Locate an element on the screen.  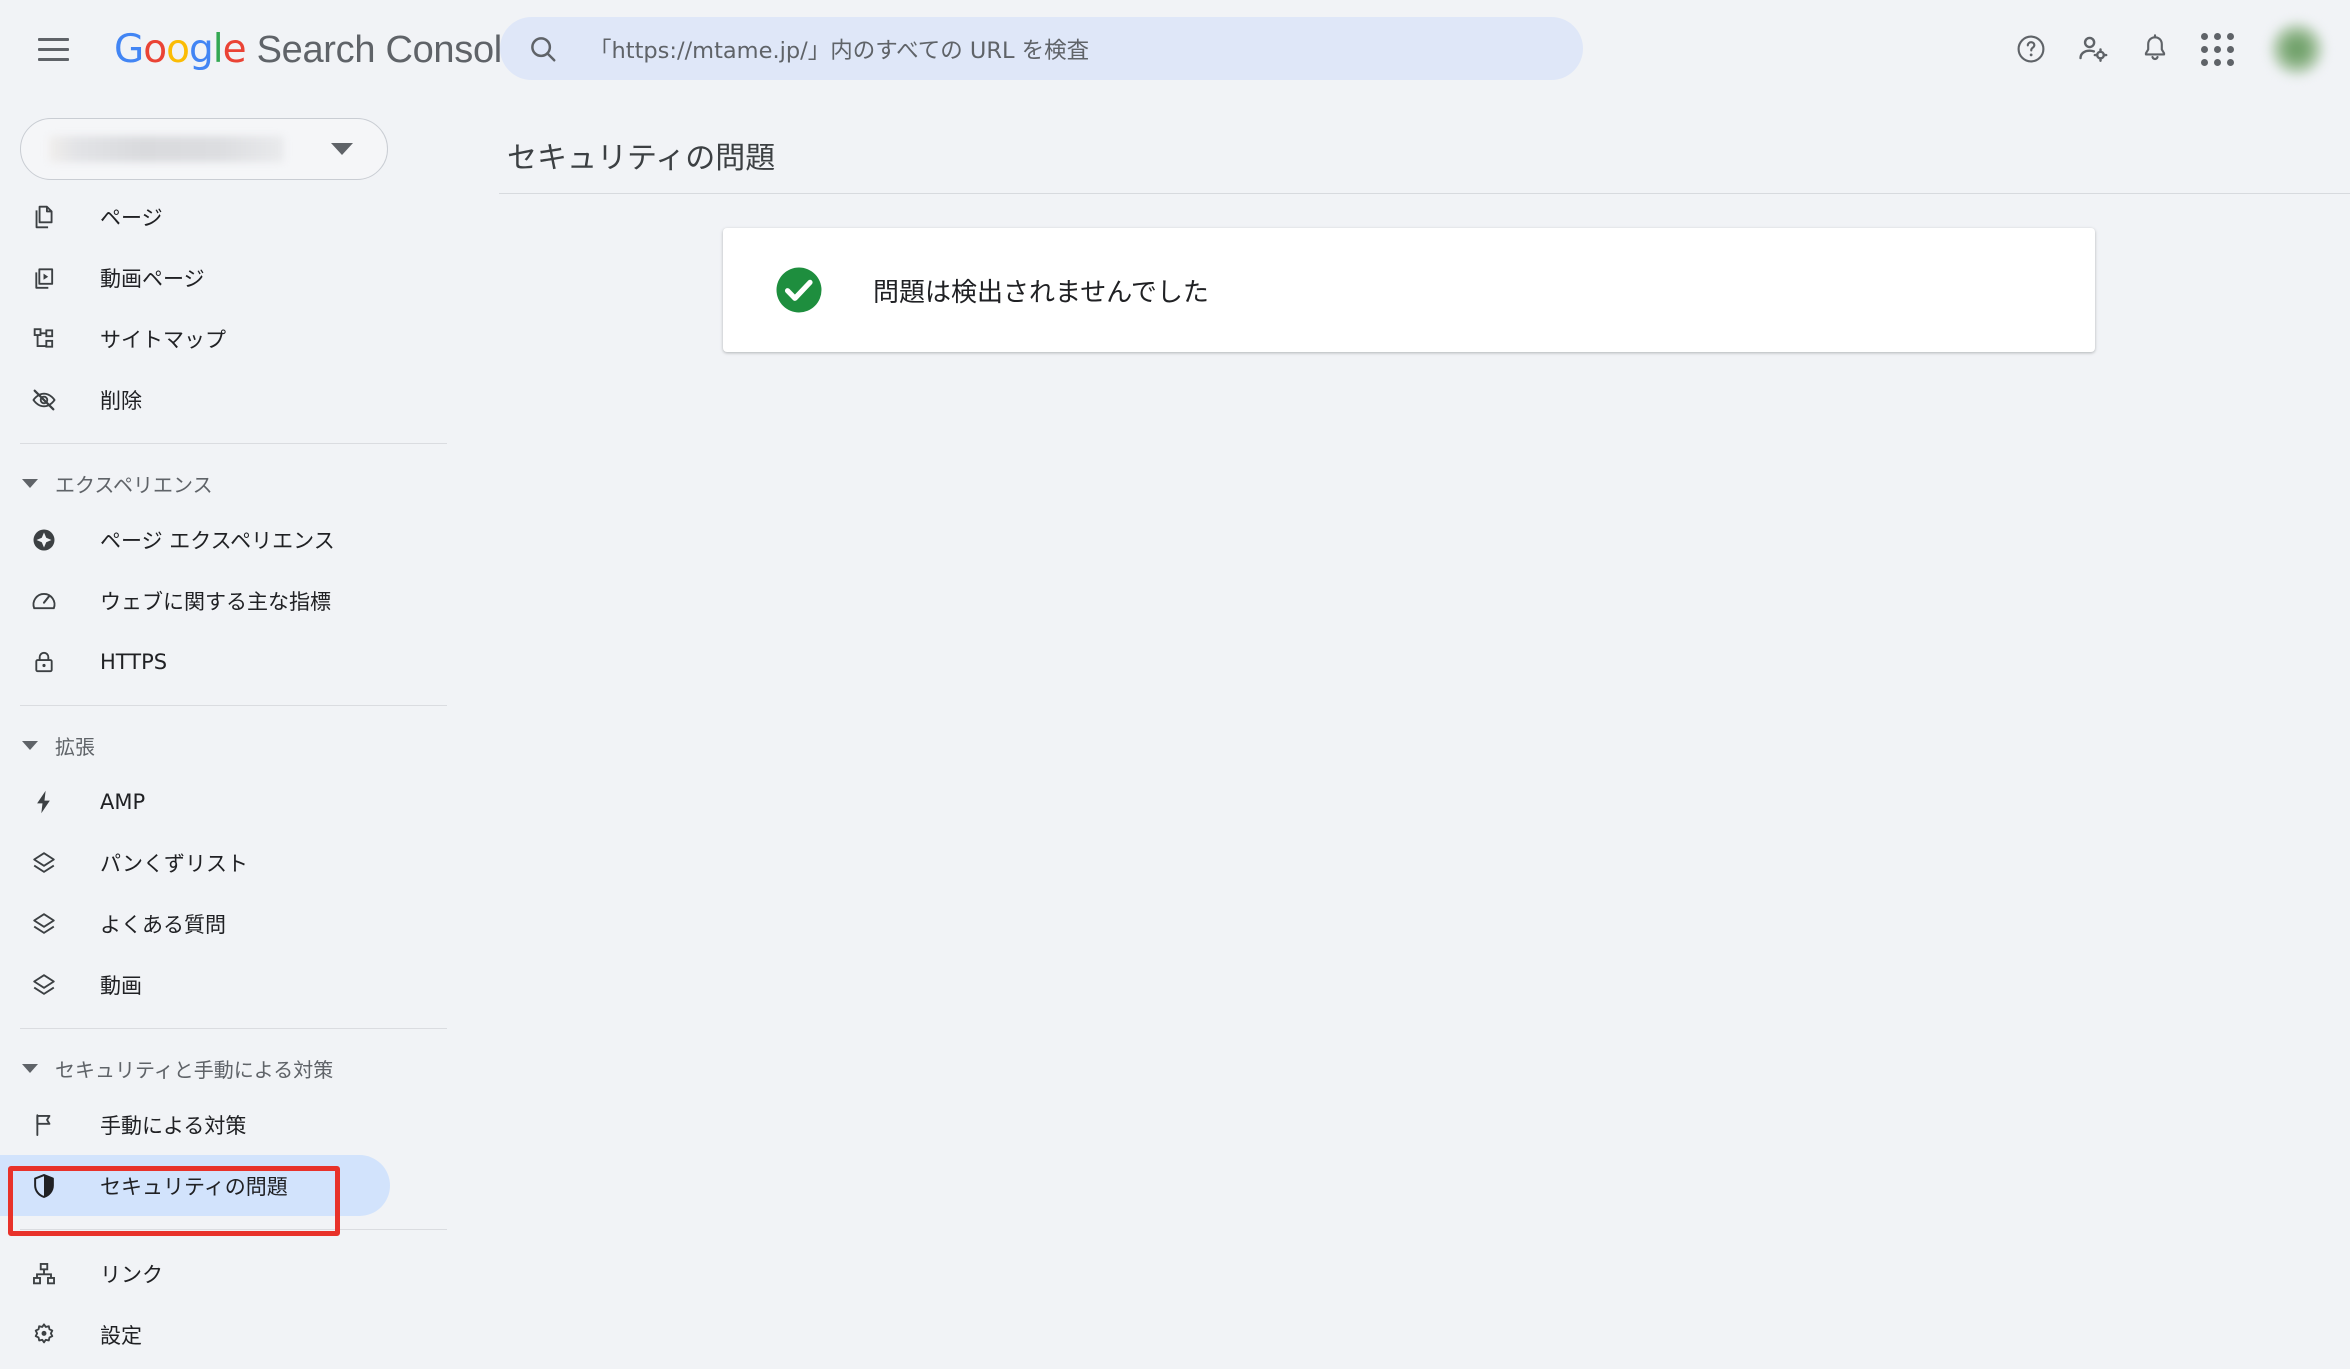
sidebar-item-amp: AMP is located at coordinates (240, 801).